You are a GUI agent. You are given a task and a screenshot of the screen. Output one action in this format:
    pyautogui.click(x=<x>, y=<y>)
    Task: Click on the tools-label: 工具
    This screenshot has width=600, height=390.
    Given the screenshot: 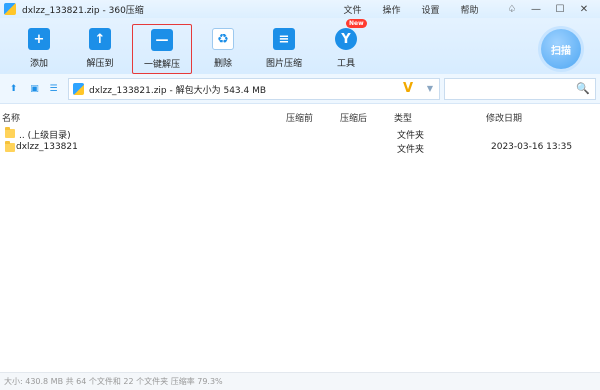 What is the action you would take?
    pyautogui.click(x=345, y=64)
    